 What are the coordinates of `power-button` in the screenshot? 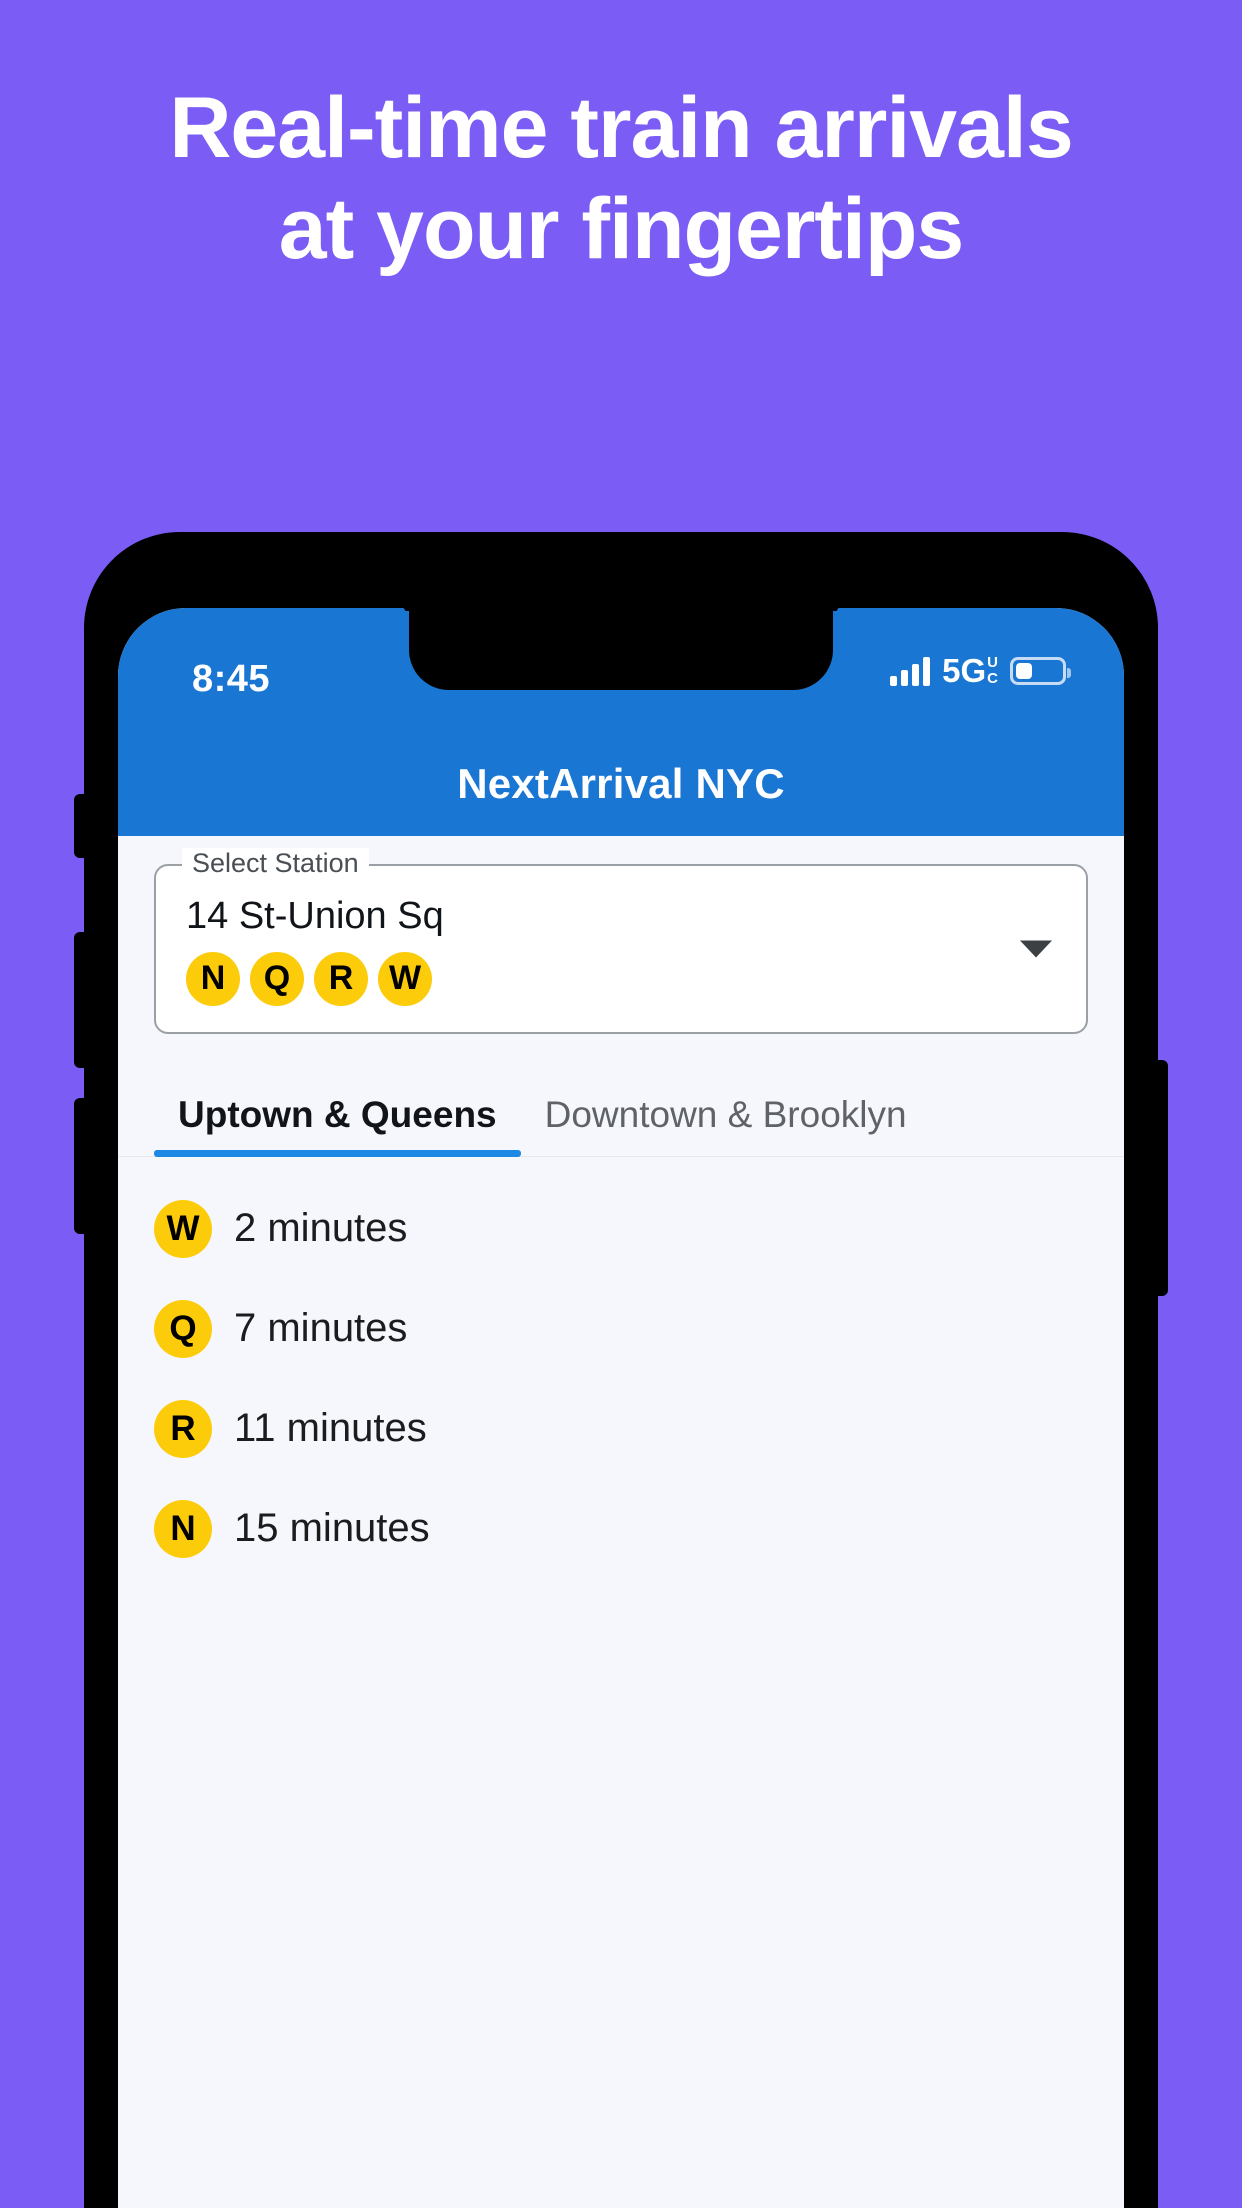 It's located at (1161, 1178).